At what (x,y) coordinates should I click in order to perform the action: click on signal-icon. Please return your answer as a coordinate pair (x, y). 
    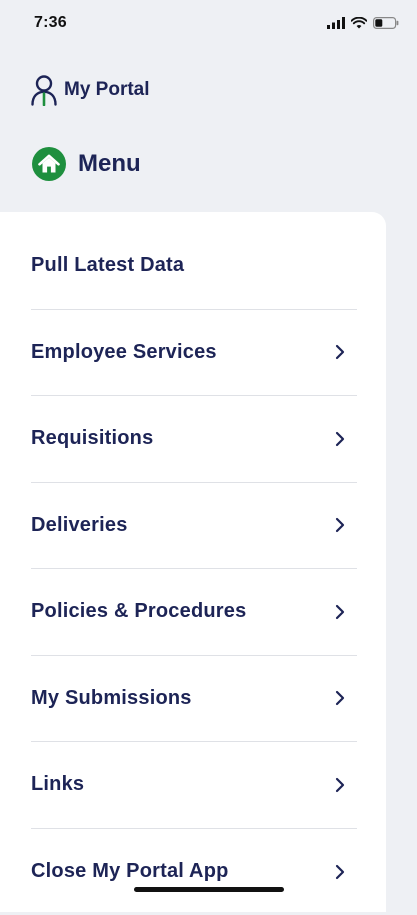
    Looking at the image, I should click on (336, 23).